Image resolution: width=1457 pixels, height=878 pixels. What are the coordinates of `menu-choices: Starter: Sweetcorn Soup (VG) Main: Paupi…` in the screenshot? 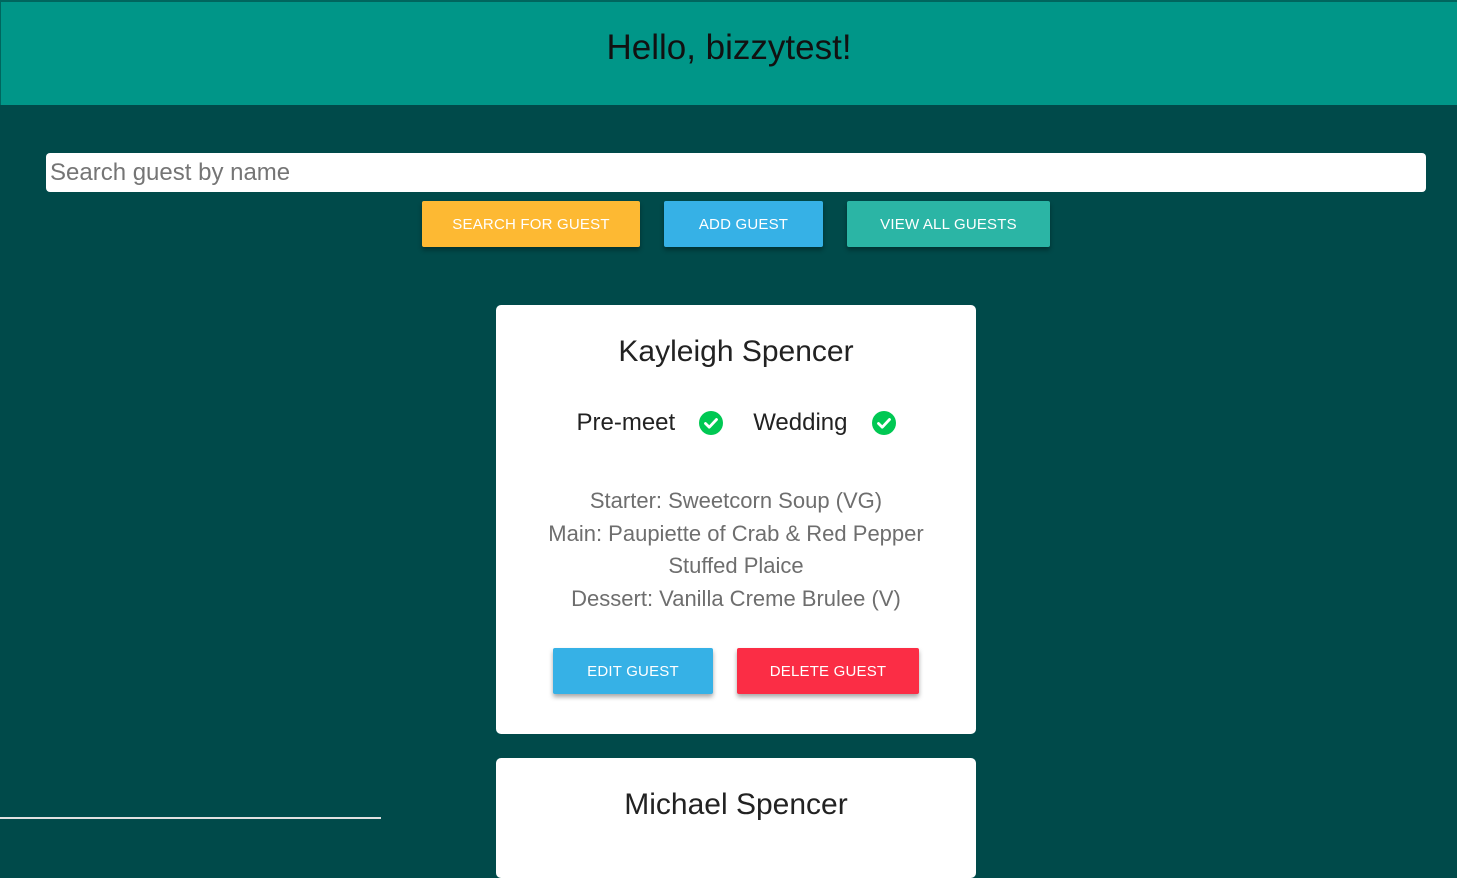 It's located at (736, 550).